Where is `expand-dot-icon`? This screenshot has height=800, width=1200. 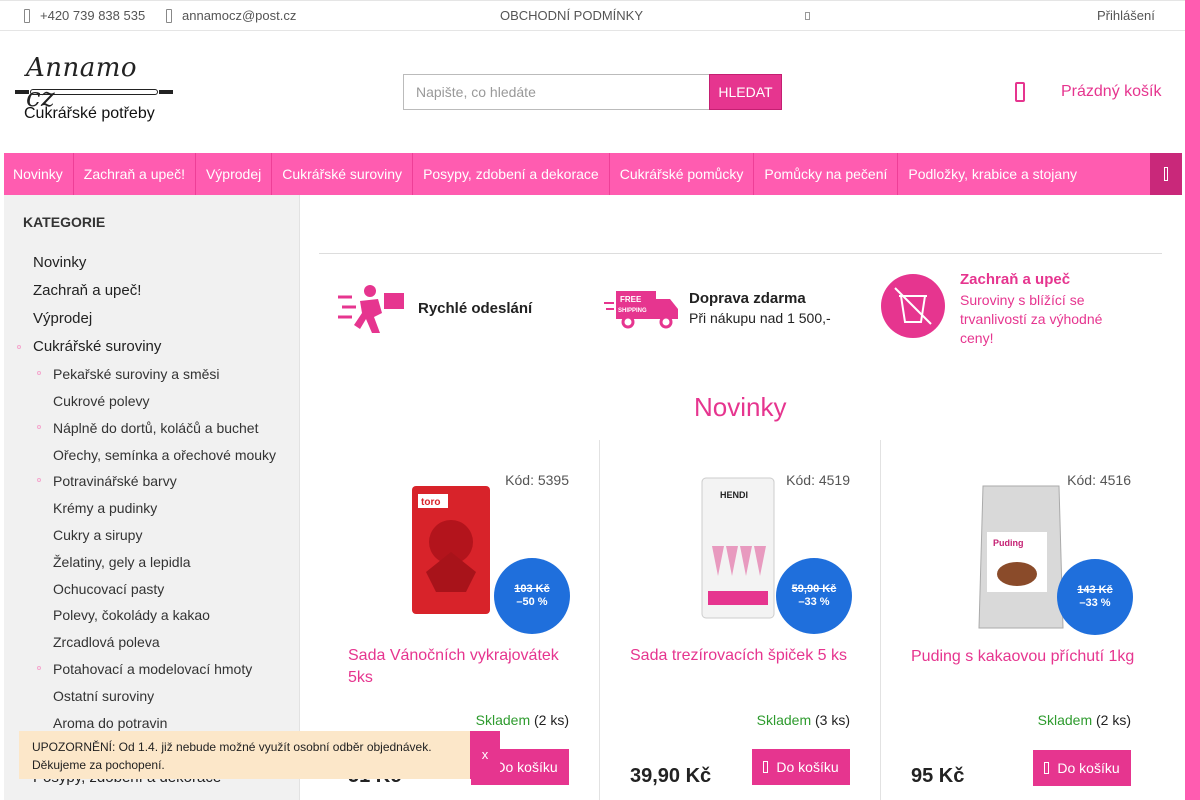 expand-dot-icon is located at coordinates (19, 347).